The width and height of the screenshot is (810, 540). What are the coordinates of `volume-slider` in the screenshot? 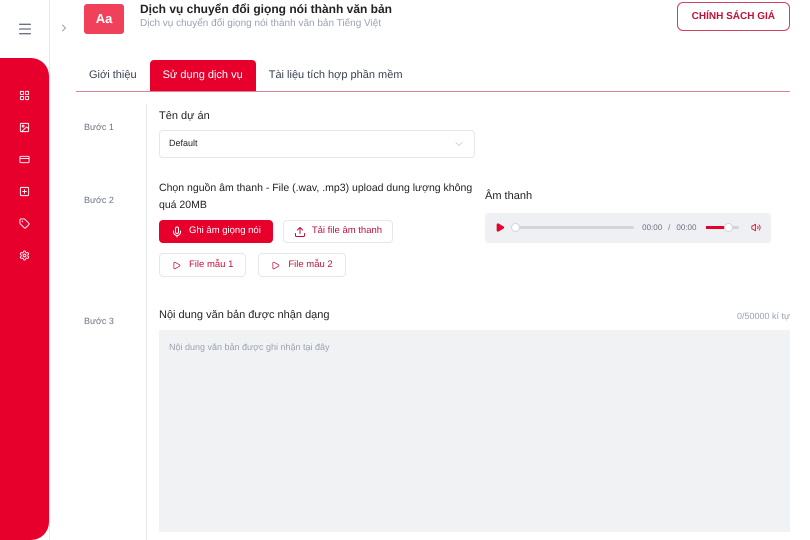 It's located at (723, 227).